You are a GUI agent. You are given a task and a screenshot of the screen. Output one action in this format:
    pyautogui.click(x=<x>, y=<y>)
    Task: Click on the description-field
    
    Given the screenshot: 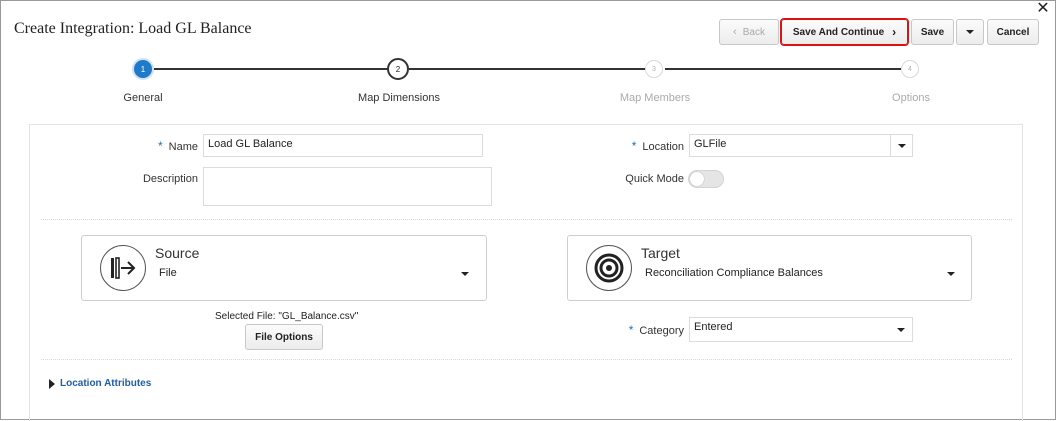 What is the action you would take?
    pyautogui.click(x=347, y=186)
    